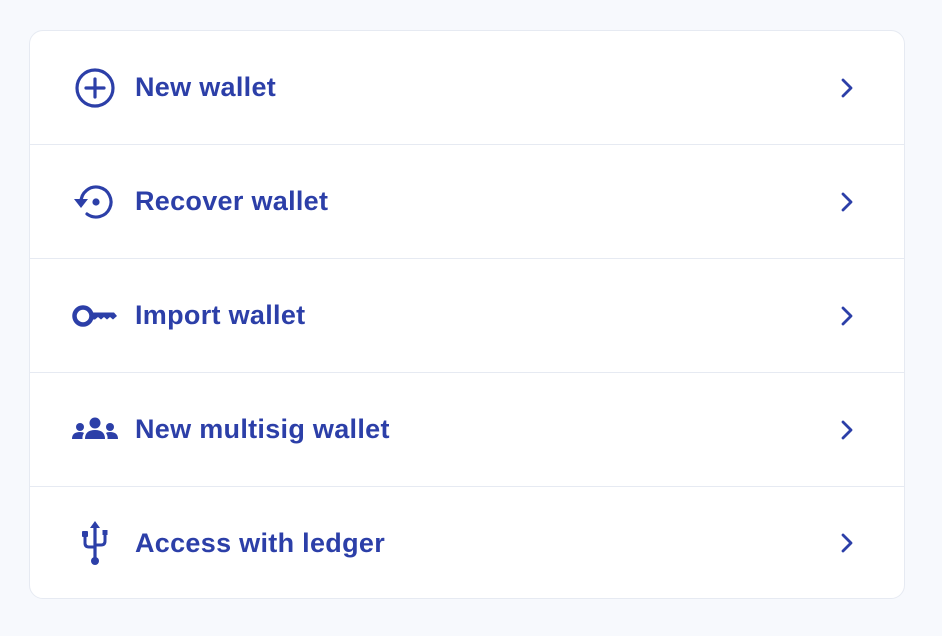 Image resolution: width=942 pixels, height=636 pixels. What do you see at coordinates (95, 543) in the screenshot?
I see `usb-icon` at bounding box center [95, 543].